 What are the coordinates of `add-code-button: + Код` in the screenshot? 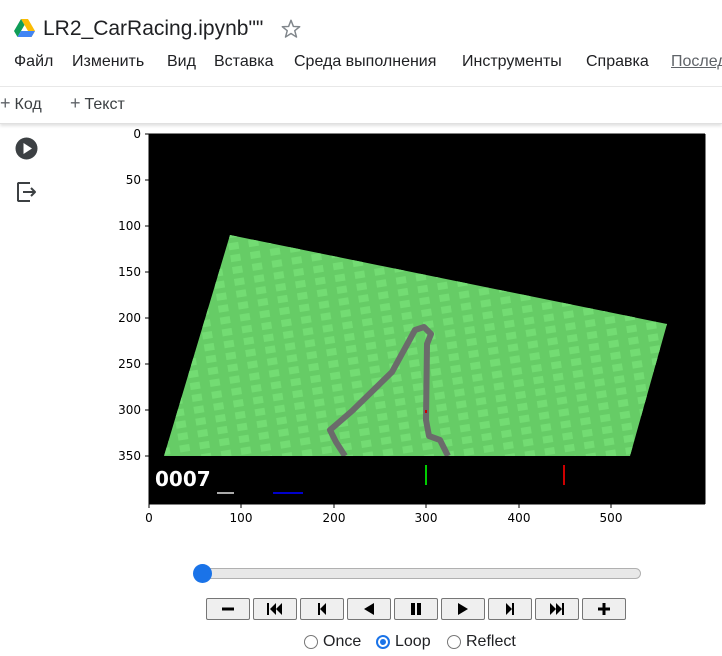 It's located at (21, 104).